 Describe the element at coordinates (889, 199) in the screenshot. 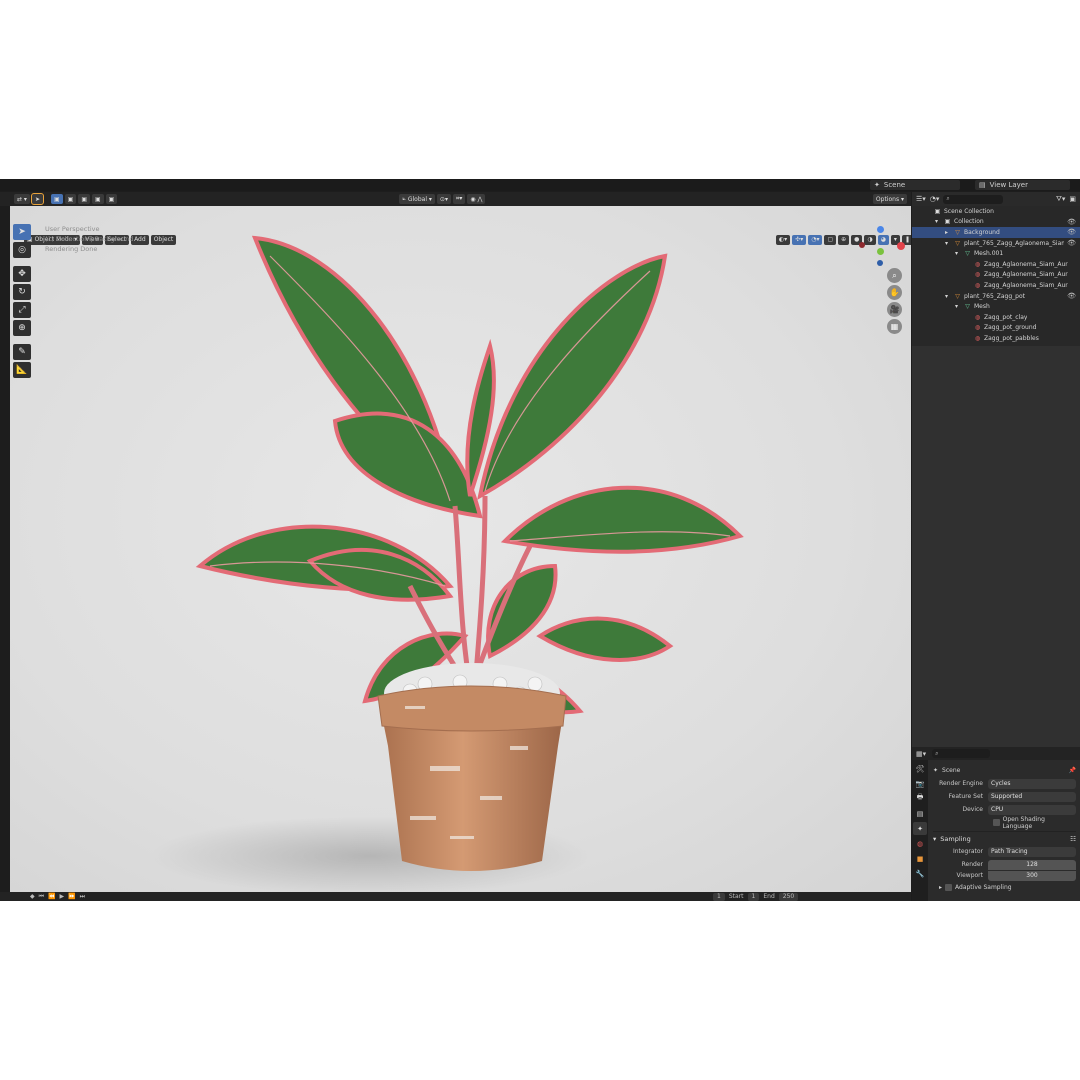

I see `options-dropdown: Options ▾` at that location.